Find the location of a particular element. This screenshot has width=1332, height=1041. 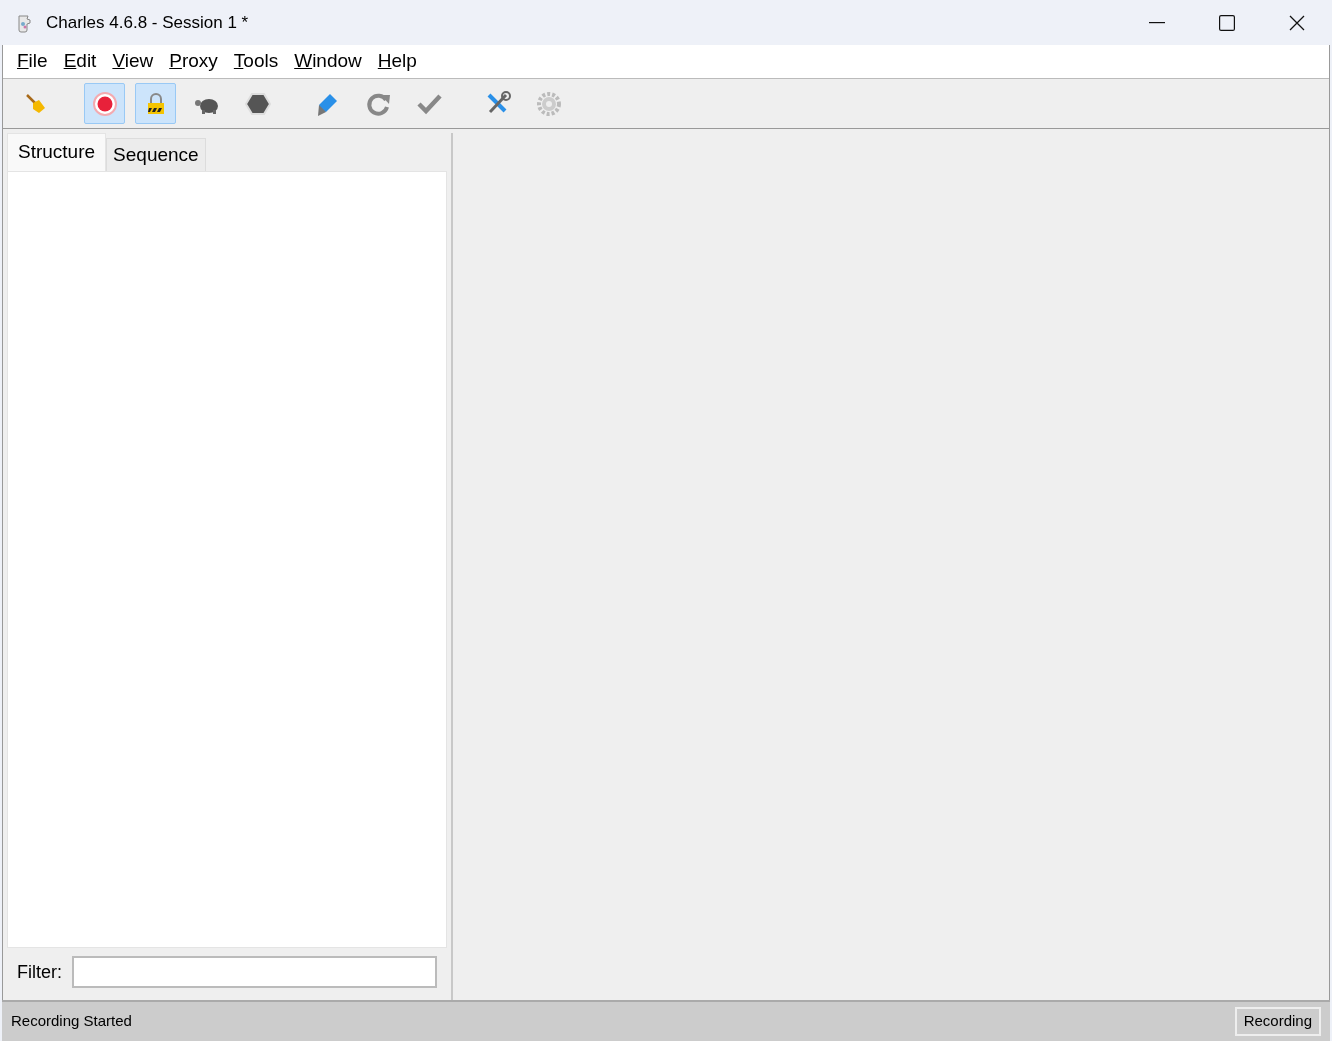

gear-icon is located at coordinates (548, 103).